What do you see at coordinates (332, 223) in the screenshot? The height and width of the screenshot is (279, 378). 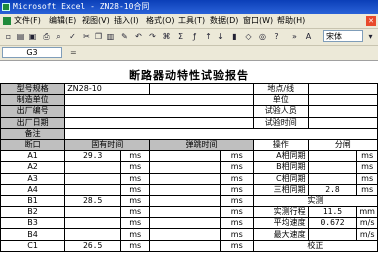 I see `operation-value: 0.672` at bounding box center [332, 223].